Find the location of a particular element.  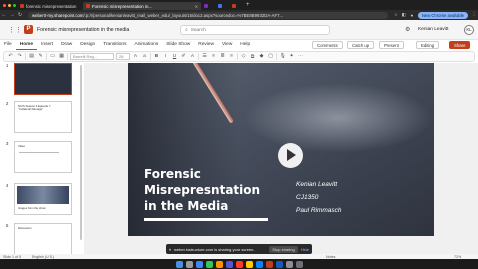

play-video-icon is located at coordinates (290, 155).